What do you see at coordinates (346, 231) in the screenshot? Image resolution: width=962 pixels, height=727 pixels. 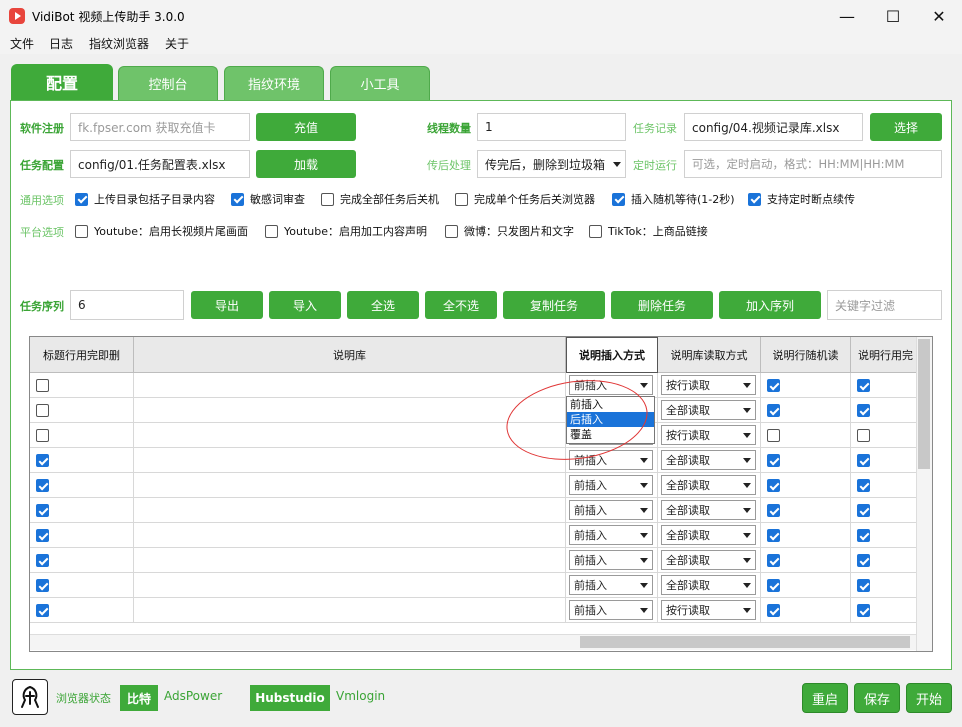 I see `option-youtube-altered-content: Youtube：启用加工内容声明` at bounding box center [346, 231].